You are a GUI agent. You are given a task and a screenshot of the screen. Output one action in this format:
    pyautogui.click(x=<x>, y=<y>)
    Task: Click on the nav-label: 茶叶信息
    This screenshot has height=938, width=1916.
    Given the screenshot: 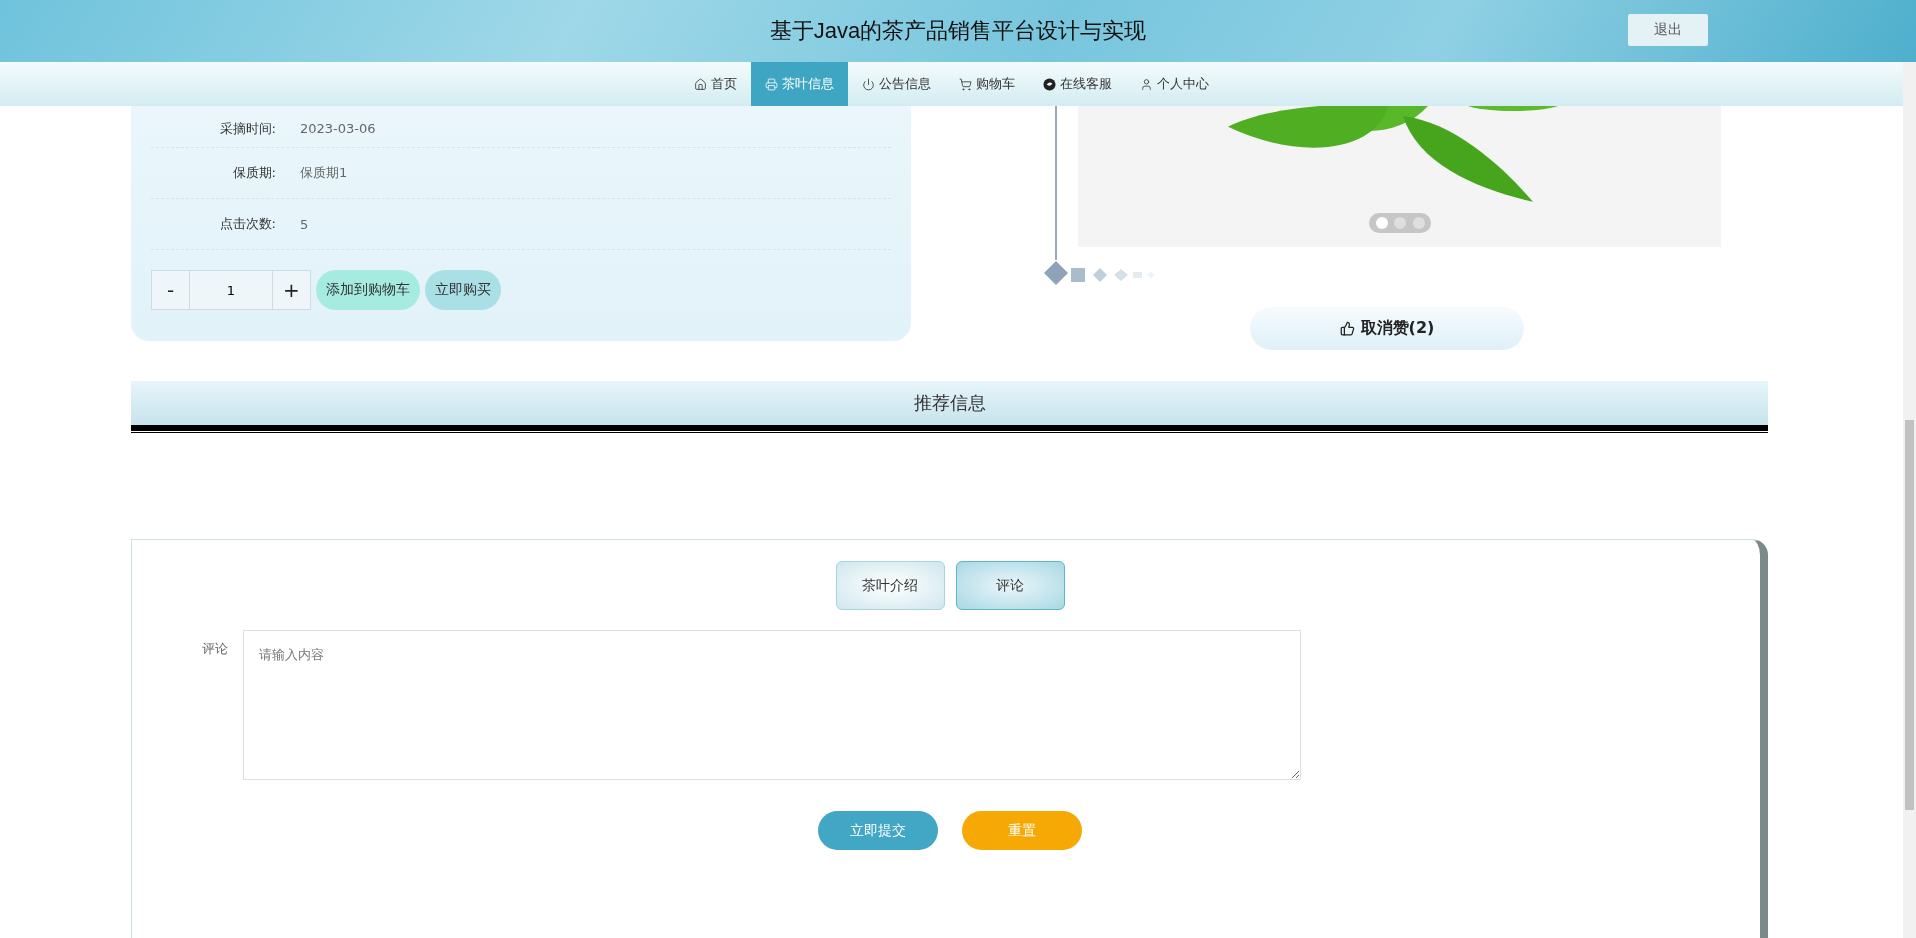 What is the action you would take?
    pyautogui.click(x=808, y=84)
    